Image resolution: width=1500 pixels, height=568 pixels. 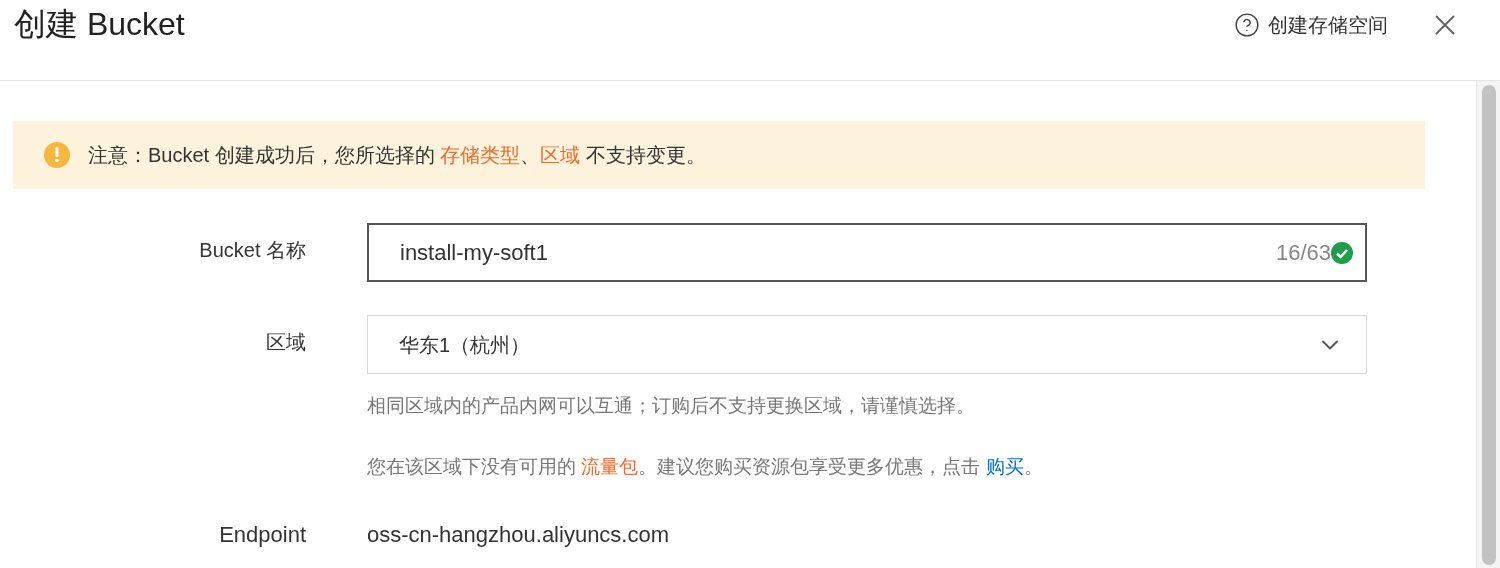 I want to click on bucket-name-field: install-my-soft1 16/63, so click(x=867, y=252).